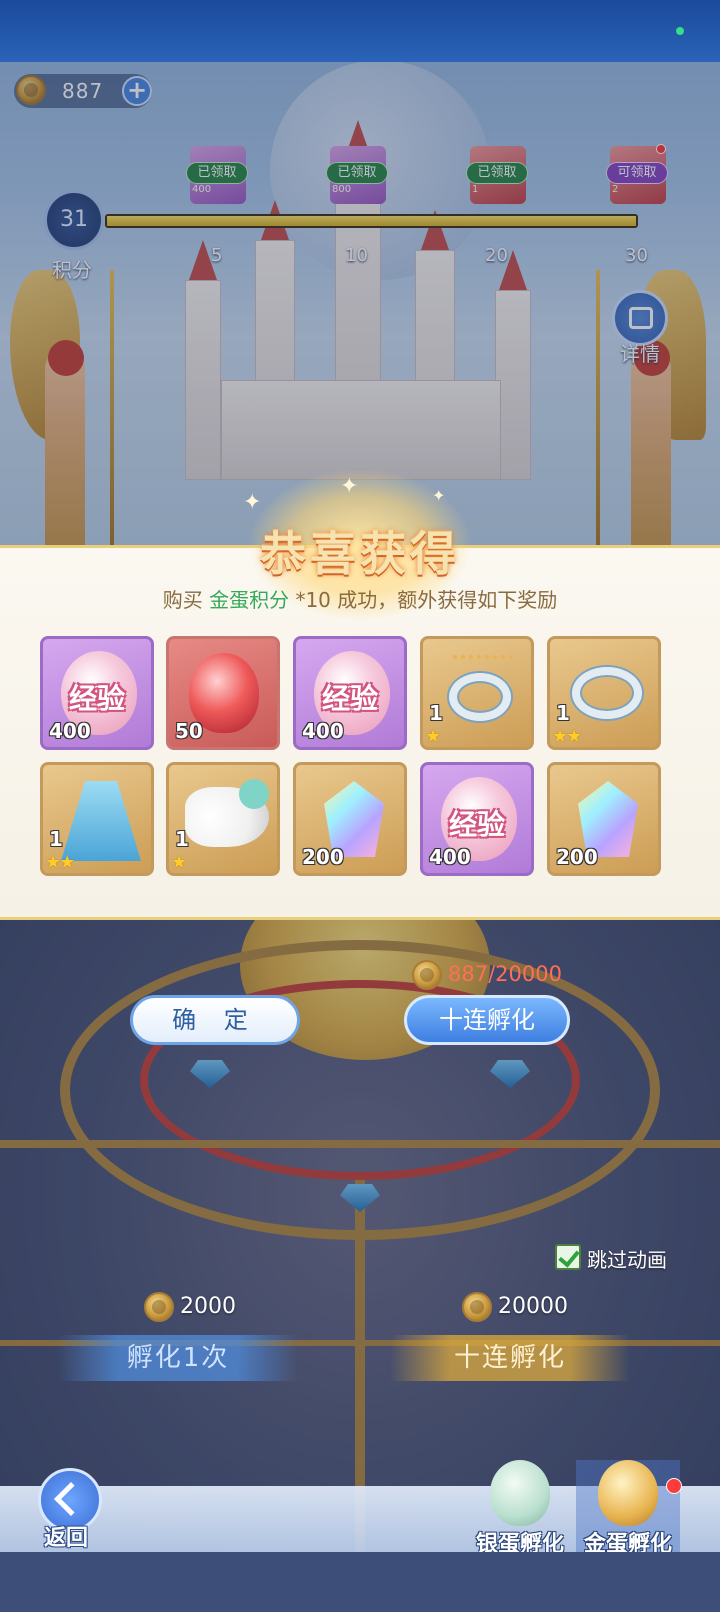 This screenshot has height=1612, width=720. I want to click on ten-hatch-cost-value: 887/20000, so click(505, 974).